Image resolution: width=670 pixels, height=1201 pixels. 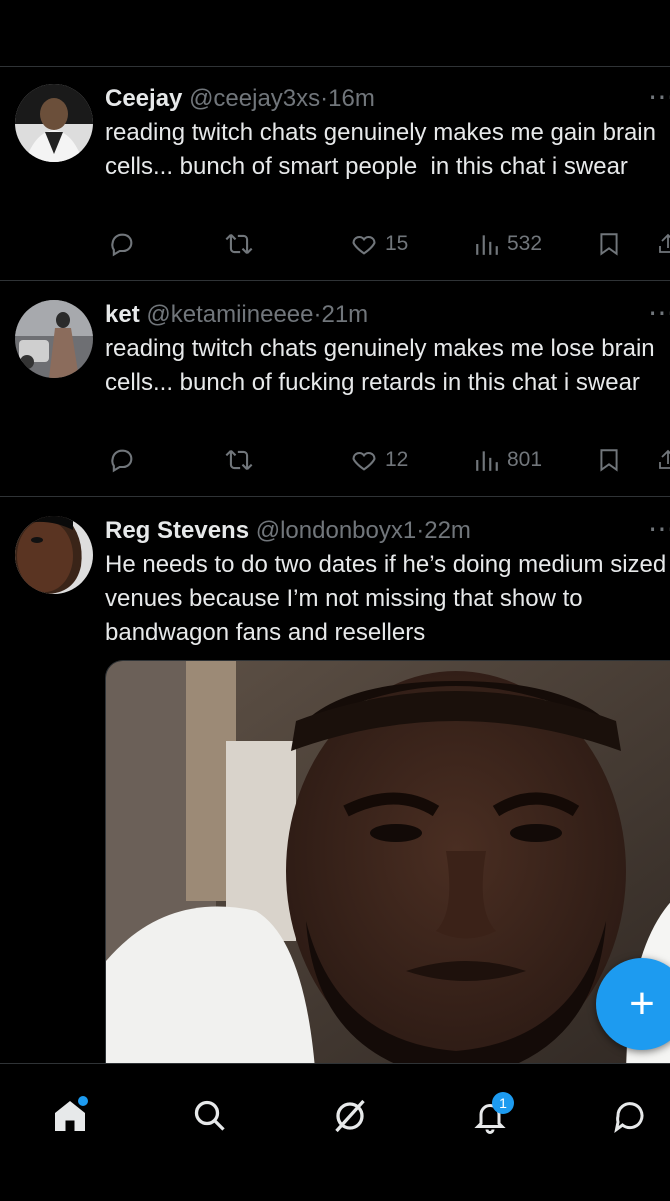 What do you see at coordinates (387, 315) in the screenshot?
I see `tweet-header: ket @ketamiineeee·21m` at bounding box center [387, 315].